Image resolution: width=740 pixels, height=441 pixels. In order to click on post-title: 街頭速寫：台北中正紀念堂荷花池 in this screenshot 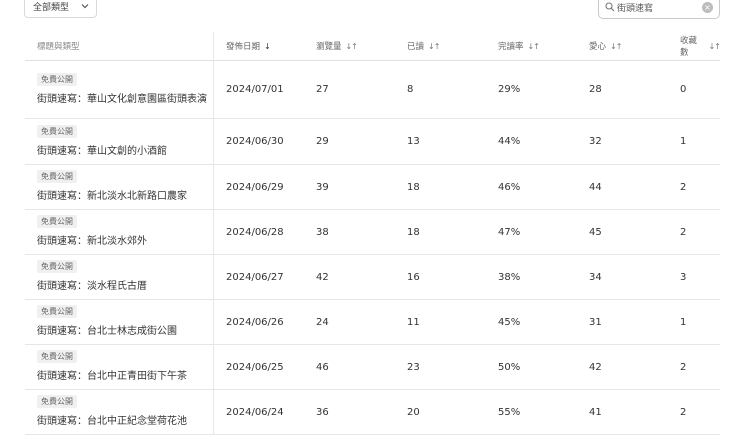, I will do `click(122, 421)`.